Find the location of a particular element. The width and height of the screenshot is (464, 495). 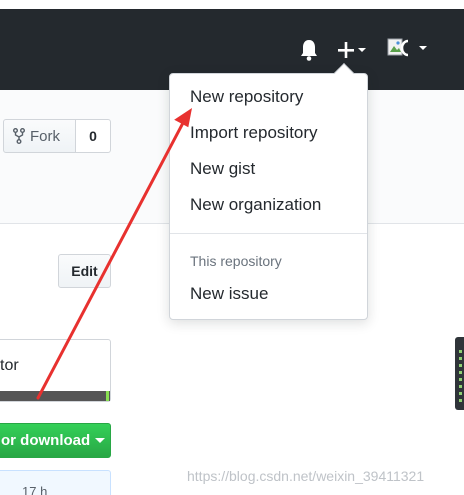

language-bar is located at coordinates (55, 396).